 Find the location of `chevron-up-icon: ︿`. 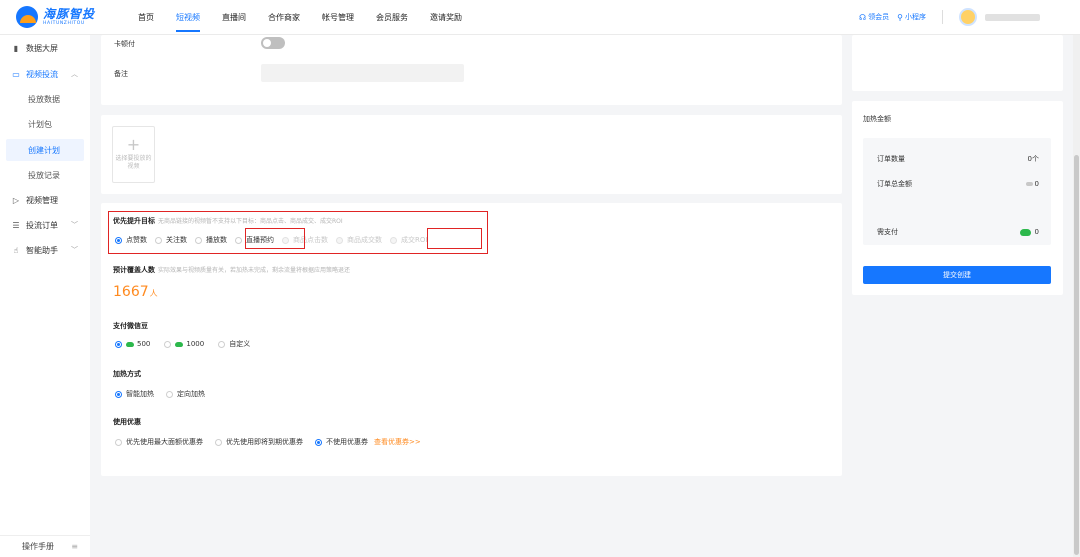

chevron-up-icon: ︿ is located at coordinates (74, 74).